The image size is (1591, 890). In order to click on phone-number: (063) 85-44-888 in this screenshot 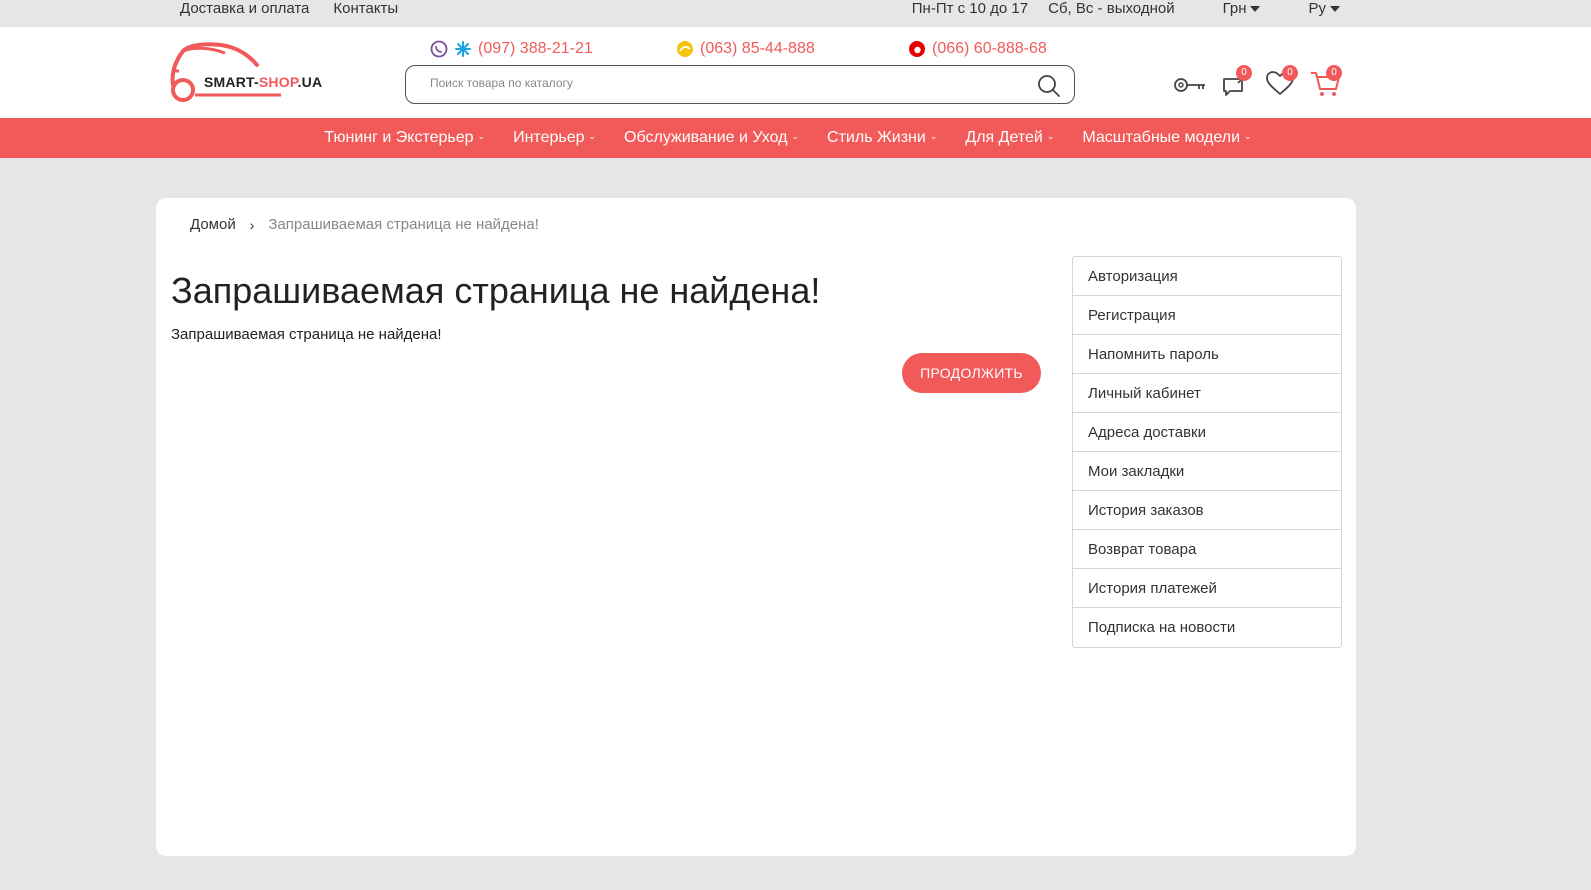, I will do `click(757, 48)`.